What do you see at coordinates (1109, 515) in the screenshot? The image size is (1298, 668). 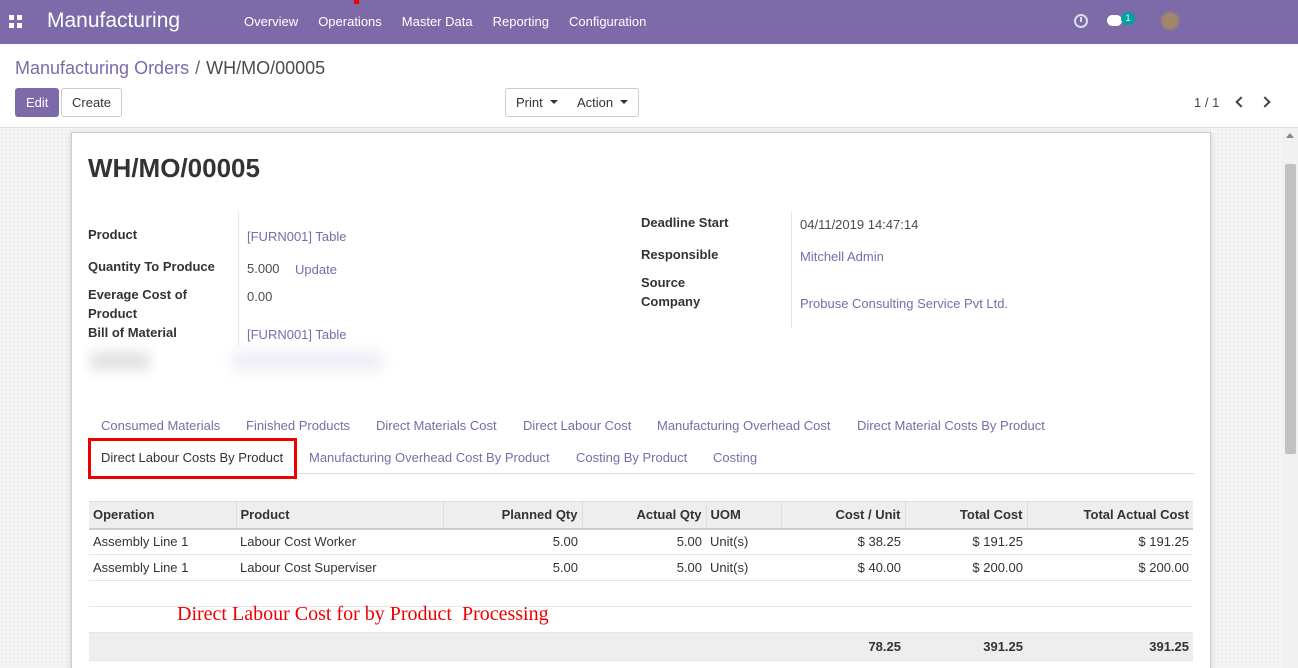 I see `column-total-actual-cost: Total Actual Cost` at bounding box center [1109, 515].